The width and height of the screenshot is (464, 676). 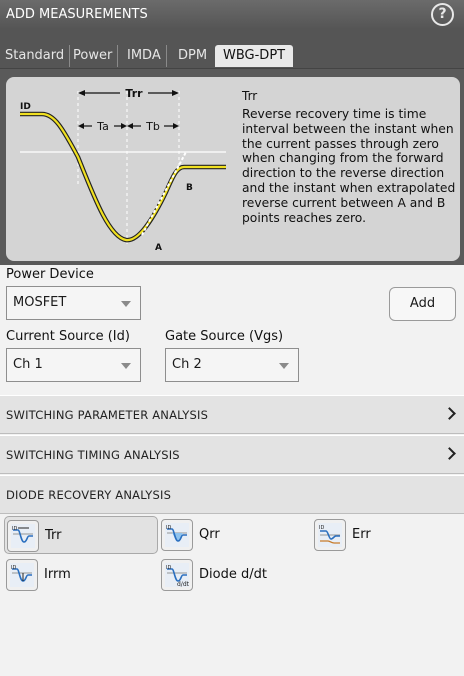 What do you see at coordinates (187, 364) in the screenshot?
I see `gate-source-value: Ch 2` at bounding box center [187, 364].